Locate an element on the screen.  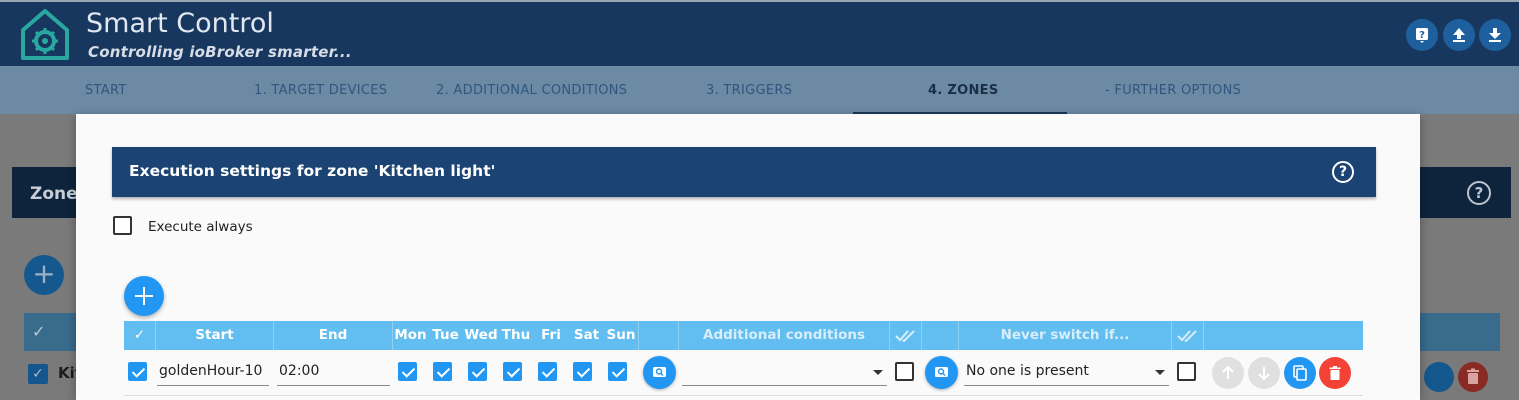
day-checkbox-fri is located at coordinates (547, 371).